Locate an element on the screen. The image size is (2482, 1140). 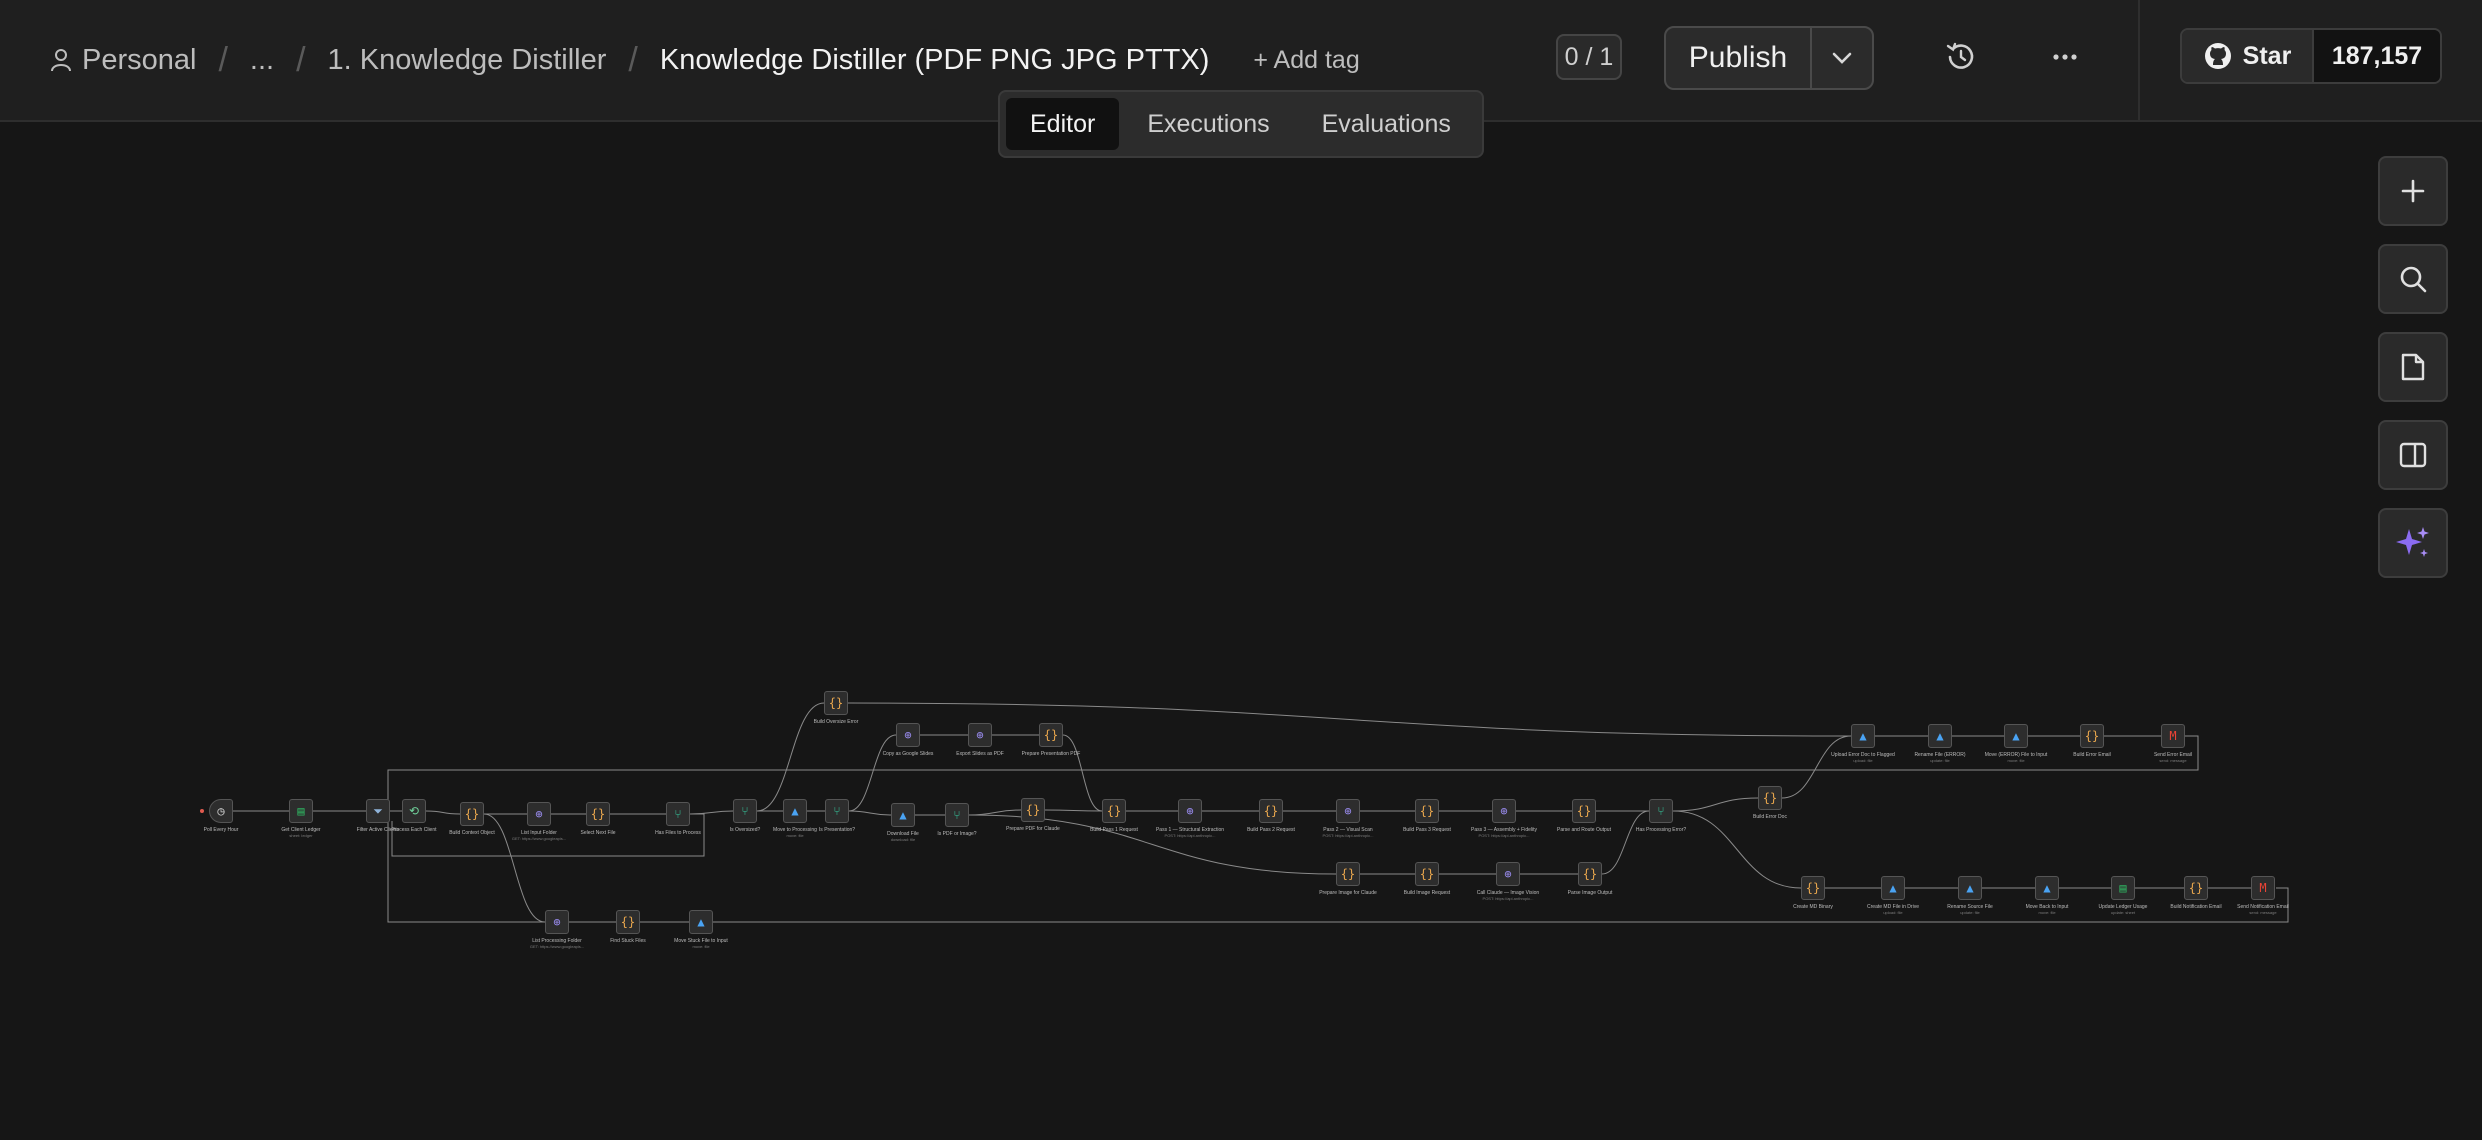
start-marker is located at coordinates (202, 811).